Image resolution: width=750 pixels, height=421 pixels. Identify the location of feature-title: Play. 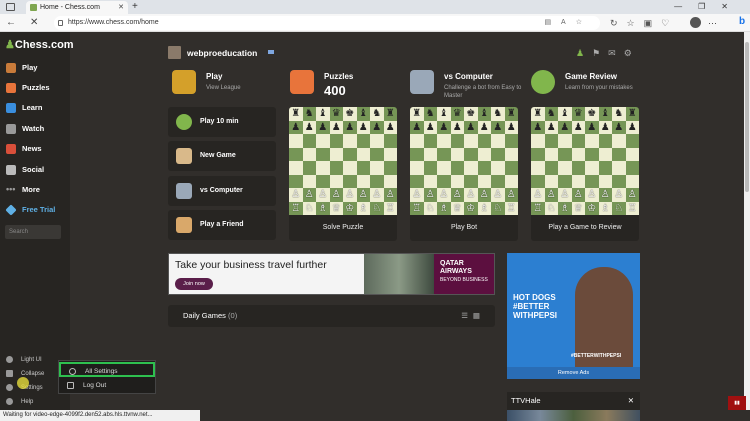
(214, 76).